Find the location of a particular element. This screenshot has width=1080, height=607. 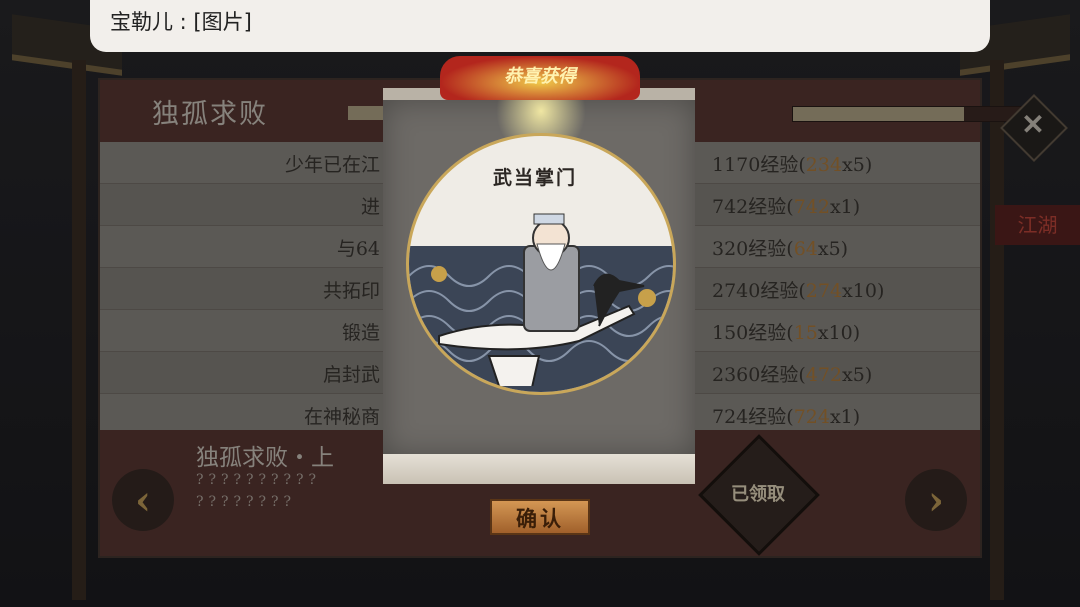

reward-banner: 恭喜获得 is located at coordinates (539, 80).